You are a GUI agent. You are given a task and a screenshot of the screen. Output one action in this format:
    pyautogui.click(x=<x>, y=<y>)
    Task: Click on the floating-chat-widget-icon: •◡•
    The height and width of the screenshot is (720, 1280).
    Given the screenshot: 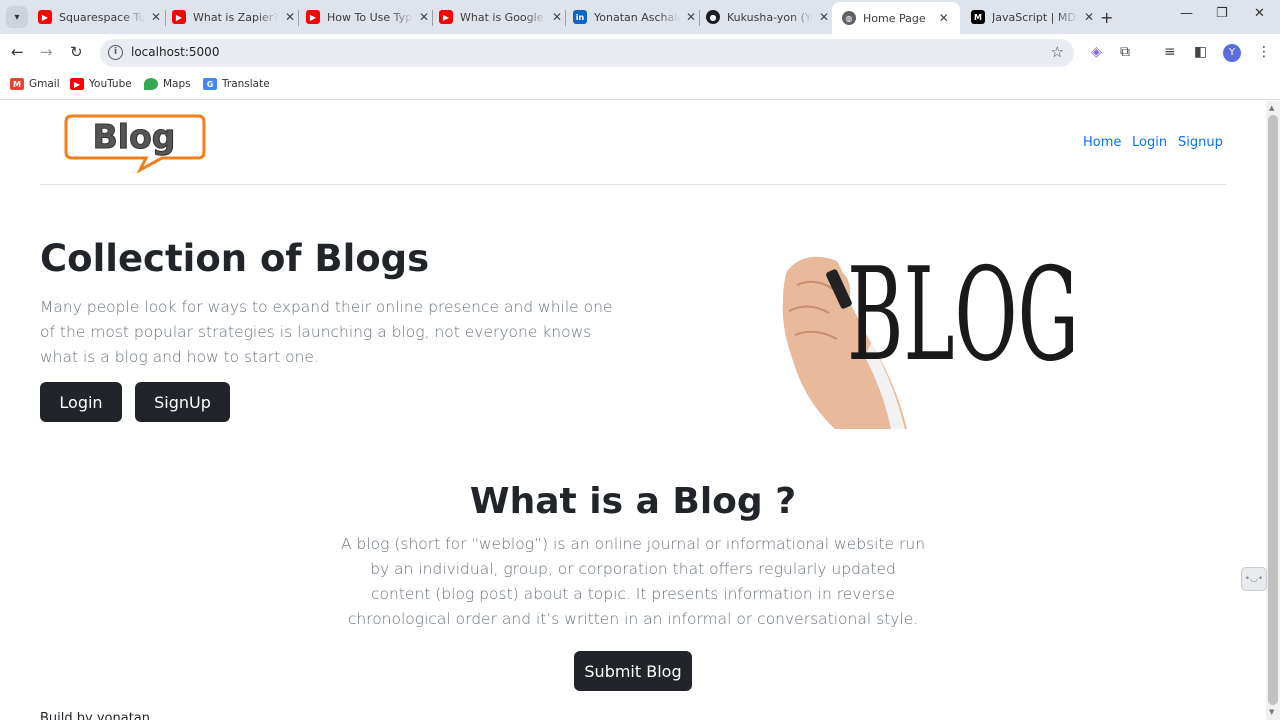 What is the action you would take?
    pyautogui.click(x=1254, y=579)
    